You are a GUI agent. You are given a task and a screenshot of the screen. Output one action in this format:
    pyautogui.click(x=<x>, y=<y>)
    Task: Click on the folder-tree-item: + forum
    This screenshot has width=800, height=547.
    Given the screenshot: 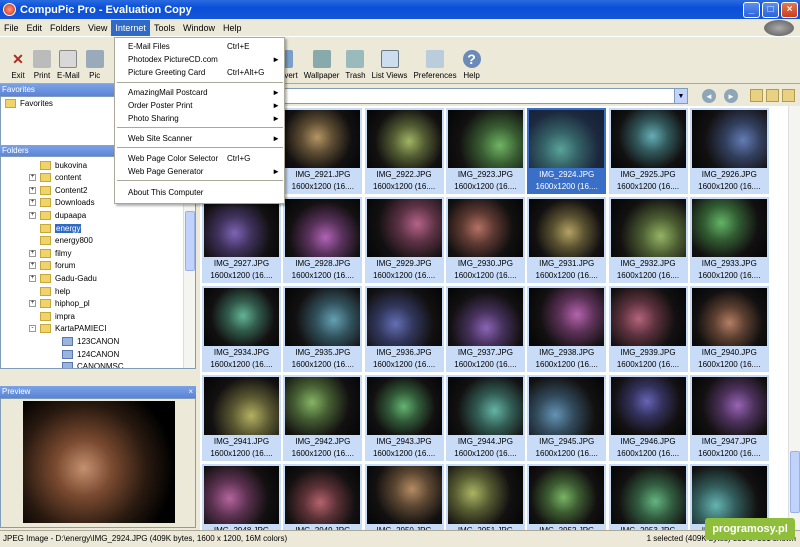 What is the action you would take?
    pyautogui.click(x=52, y=266)
    